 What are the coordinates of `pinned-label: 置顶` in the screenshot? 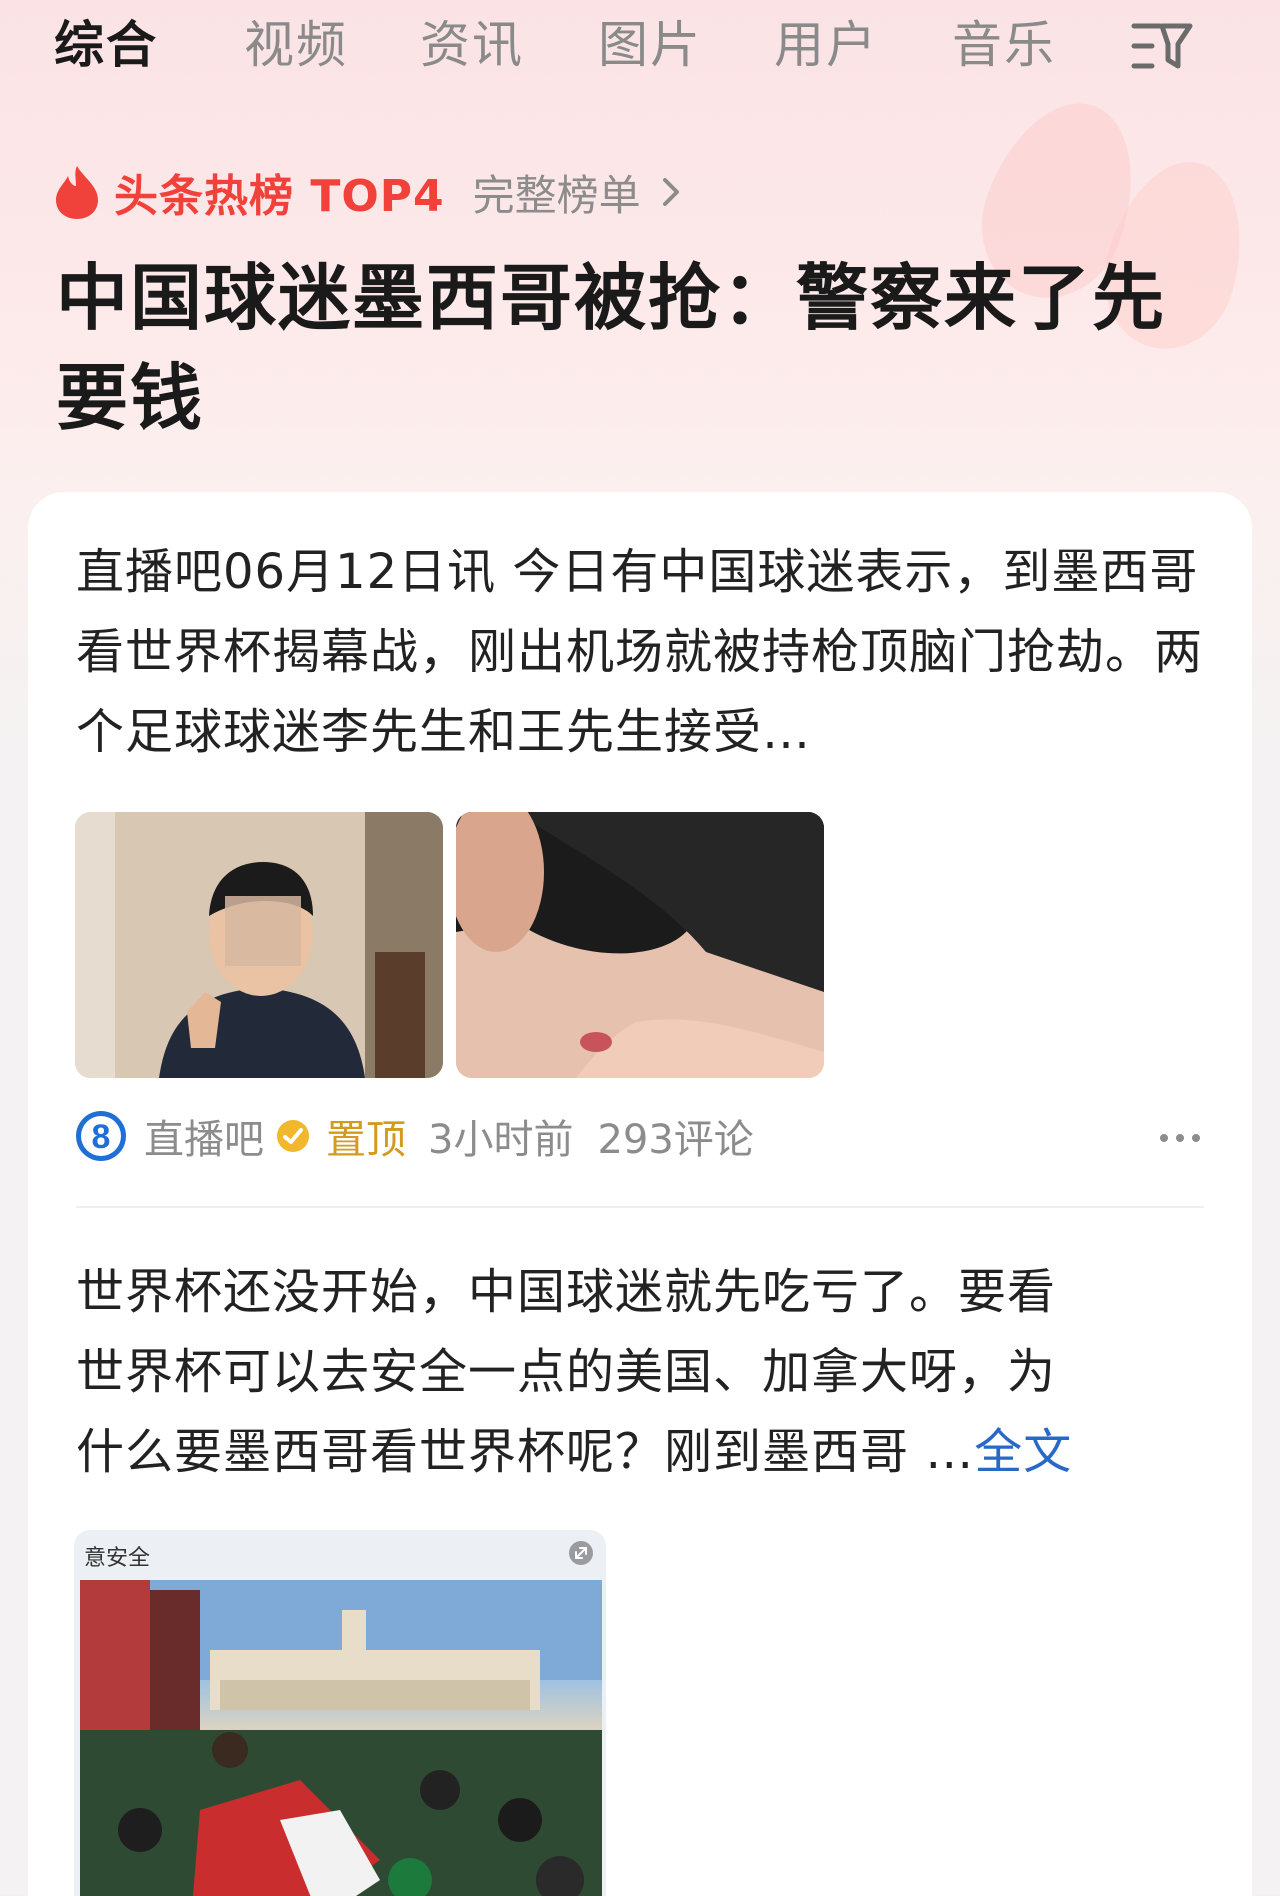 It's located at (366, 1140).